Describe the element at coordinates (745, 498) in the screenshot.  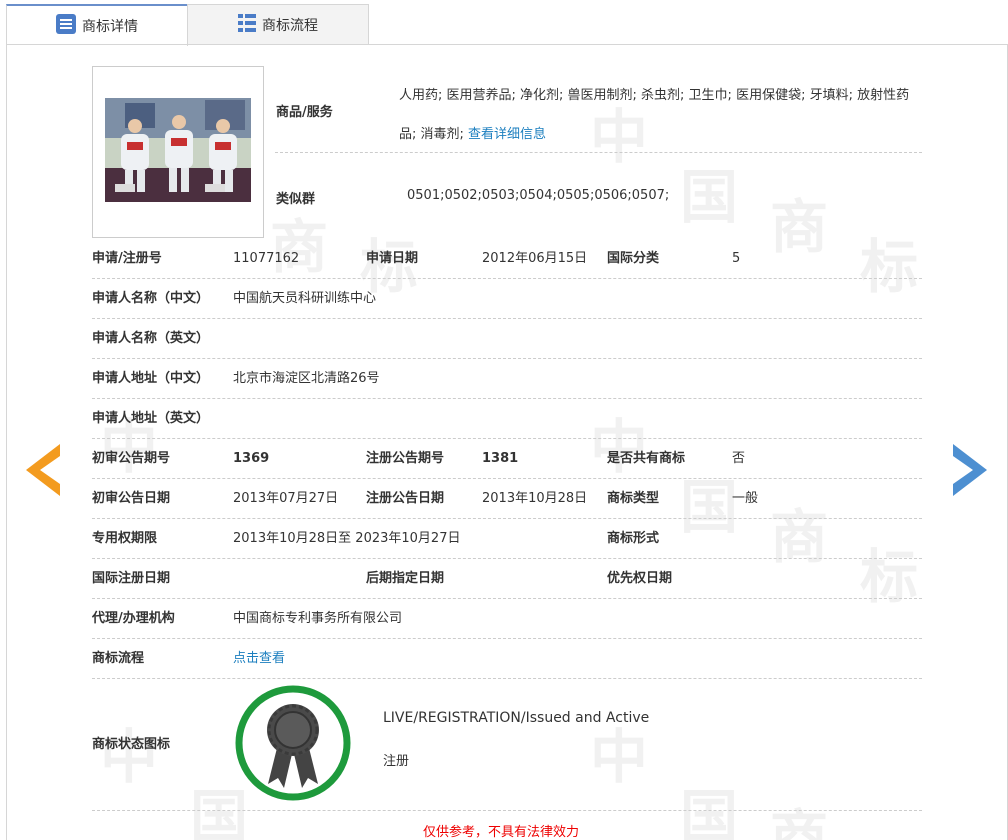
I see `tm-type-value: 一般` at that location.